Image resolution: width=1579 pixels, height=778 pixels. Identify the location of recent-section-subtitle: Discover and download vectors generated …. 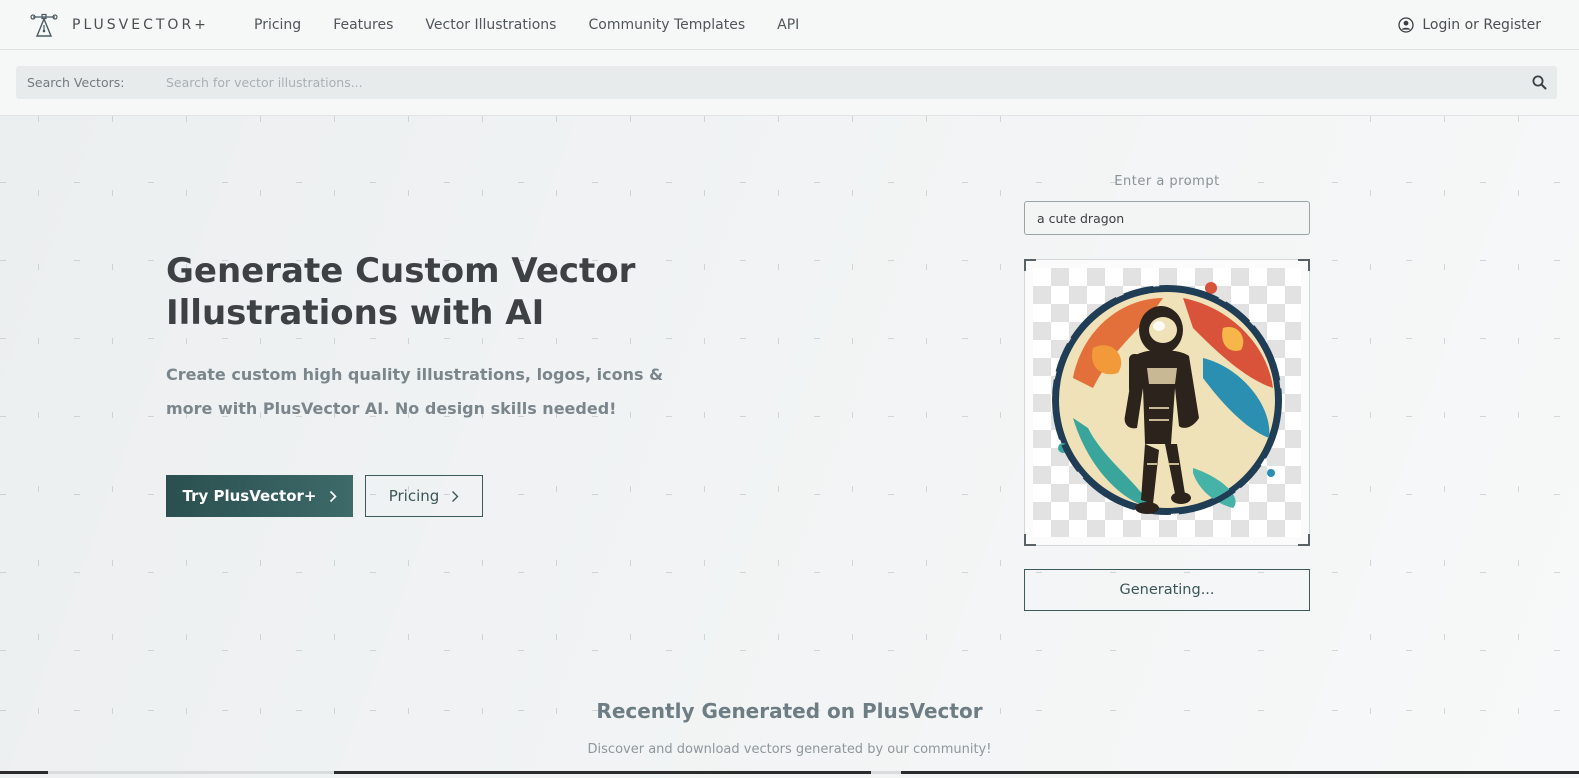
(789, 749).